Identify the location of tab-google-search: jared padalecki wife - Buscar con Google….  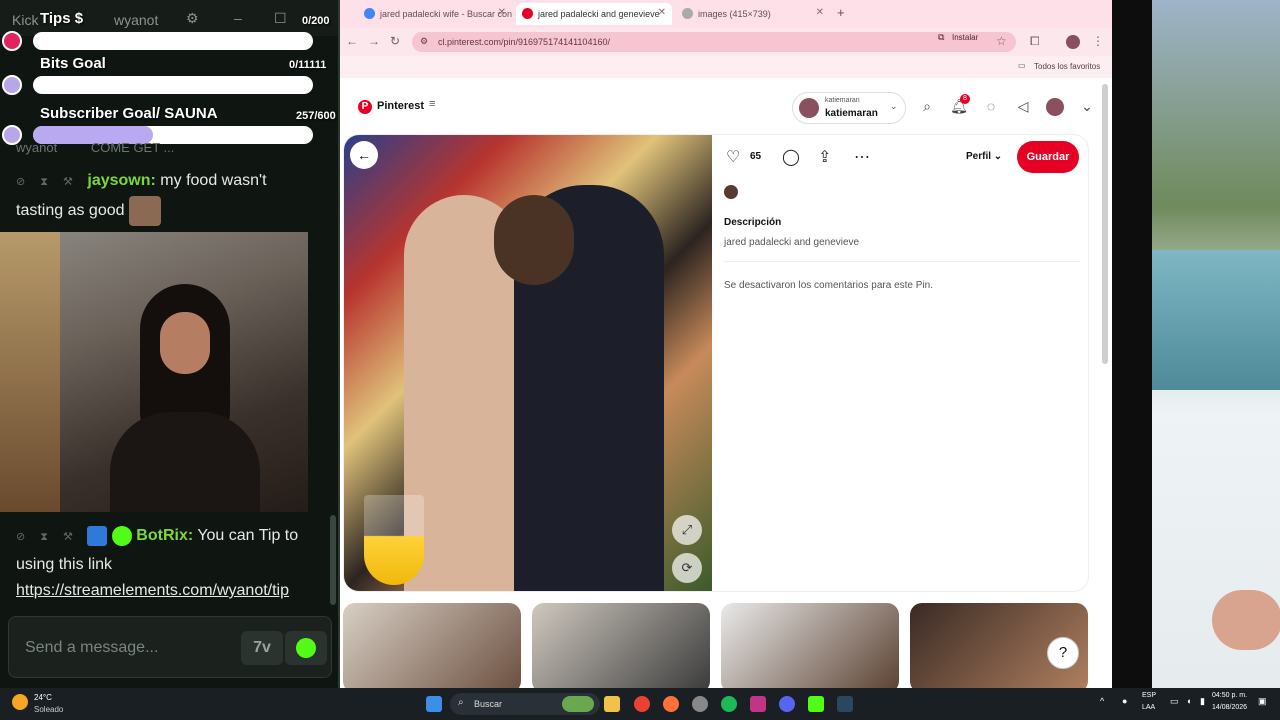
(435, 14).